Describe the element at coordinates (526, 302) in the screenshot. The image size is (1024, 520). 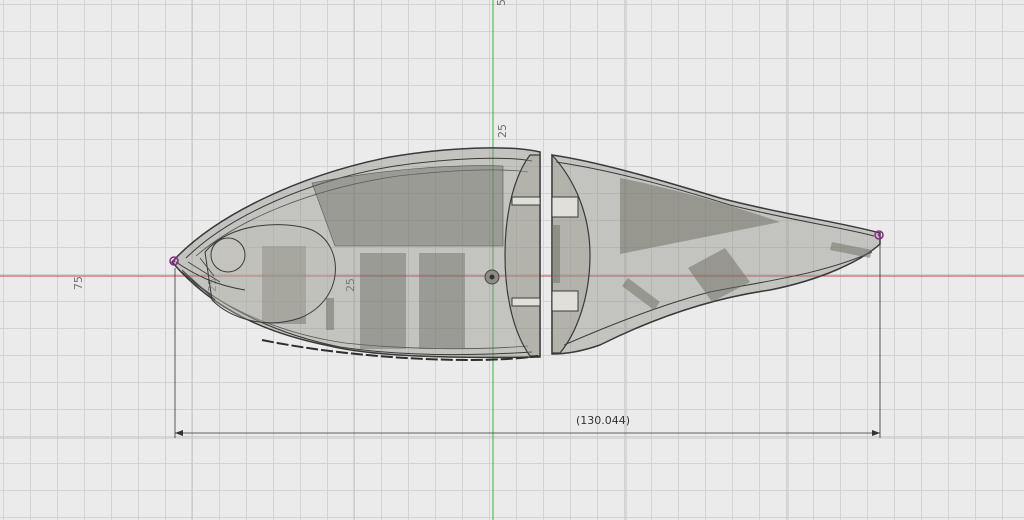
I see `front-key-lower` at that location.